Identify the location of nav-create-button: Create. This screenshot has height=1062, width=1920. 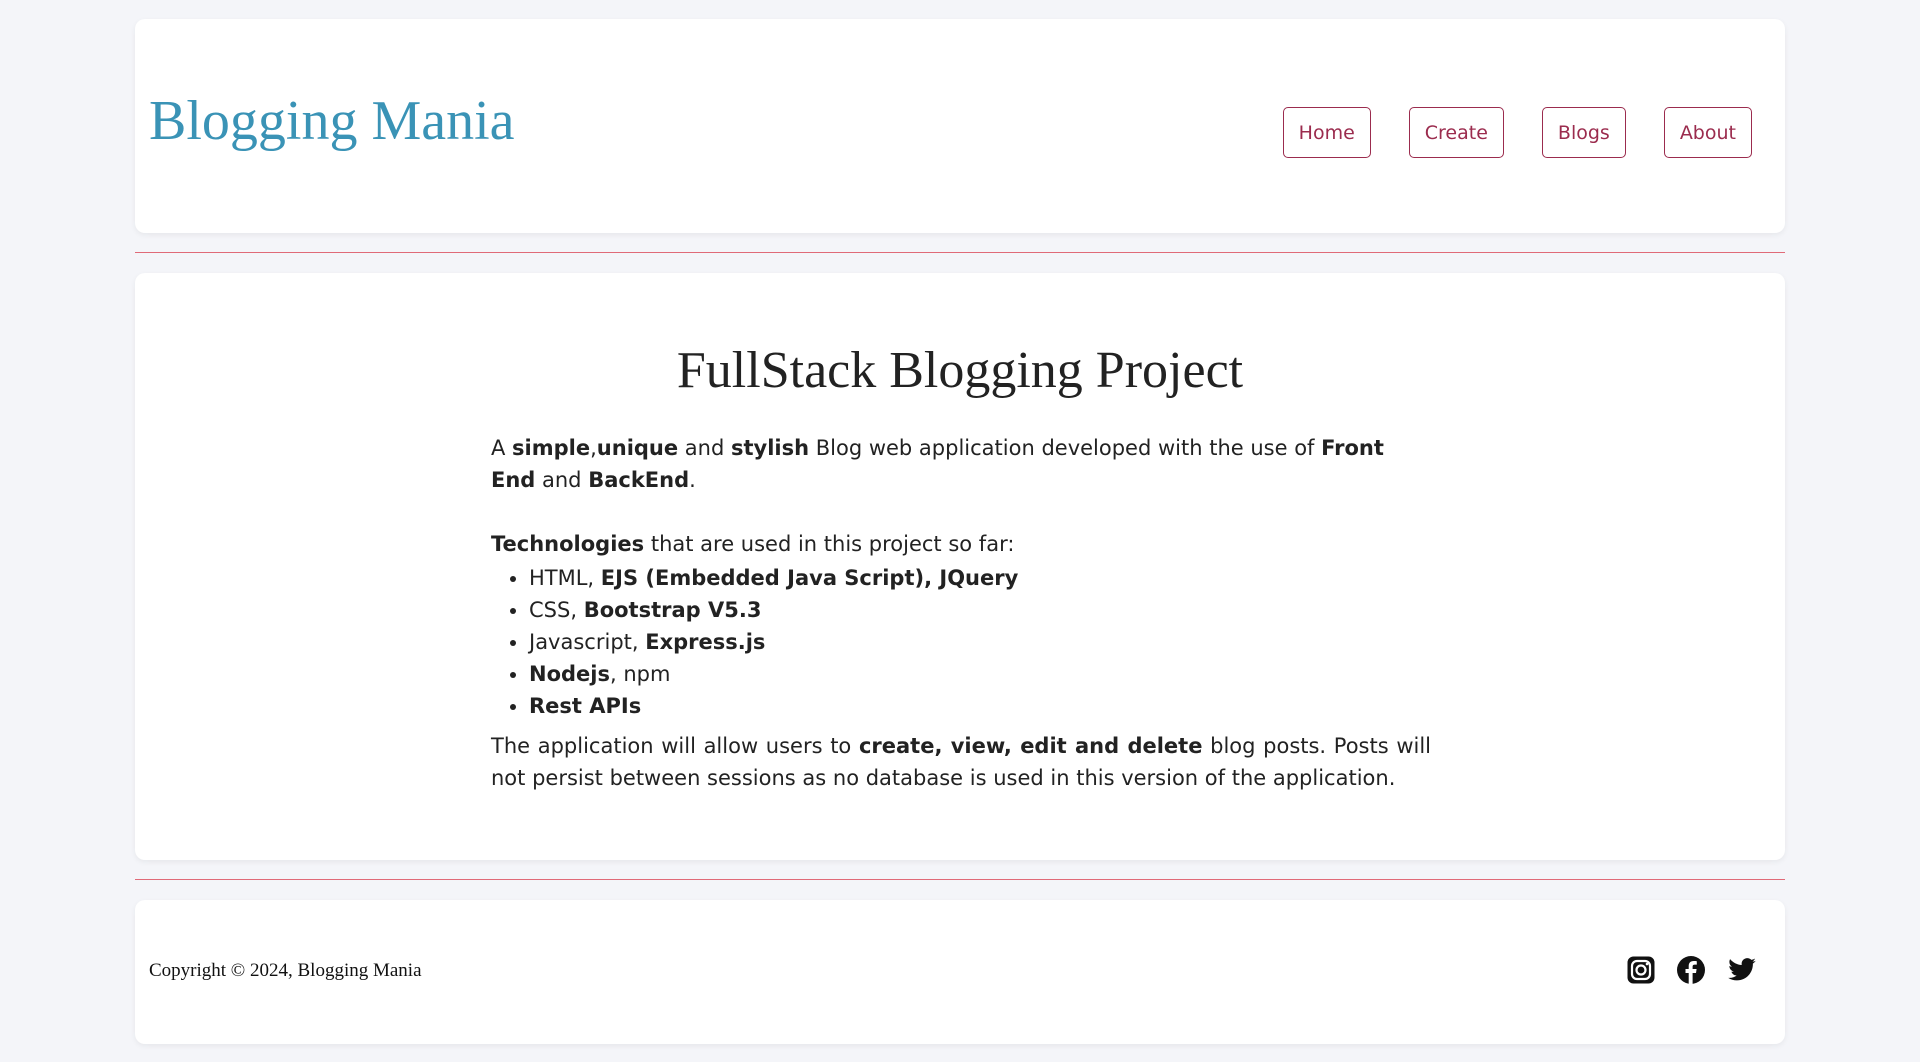
(1456, 132).